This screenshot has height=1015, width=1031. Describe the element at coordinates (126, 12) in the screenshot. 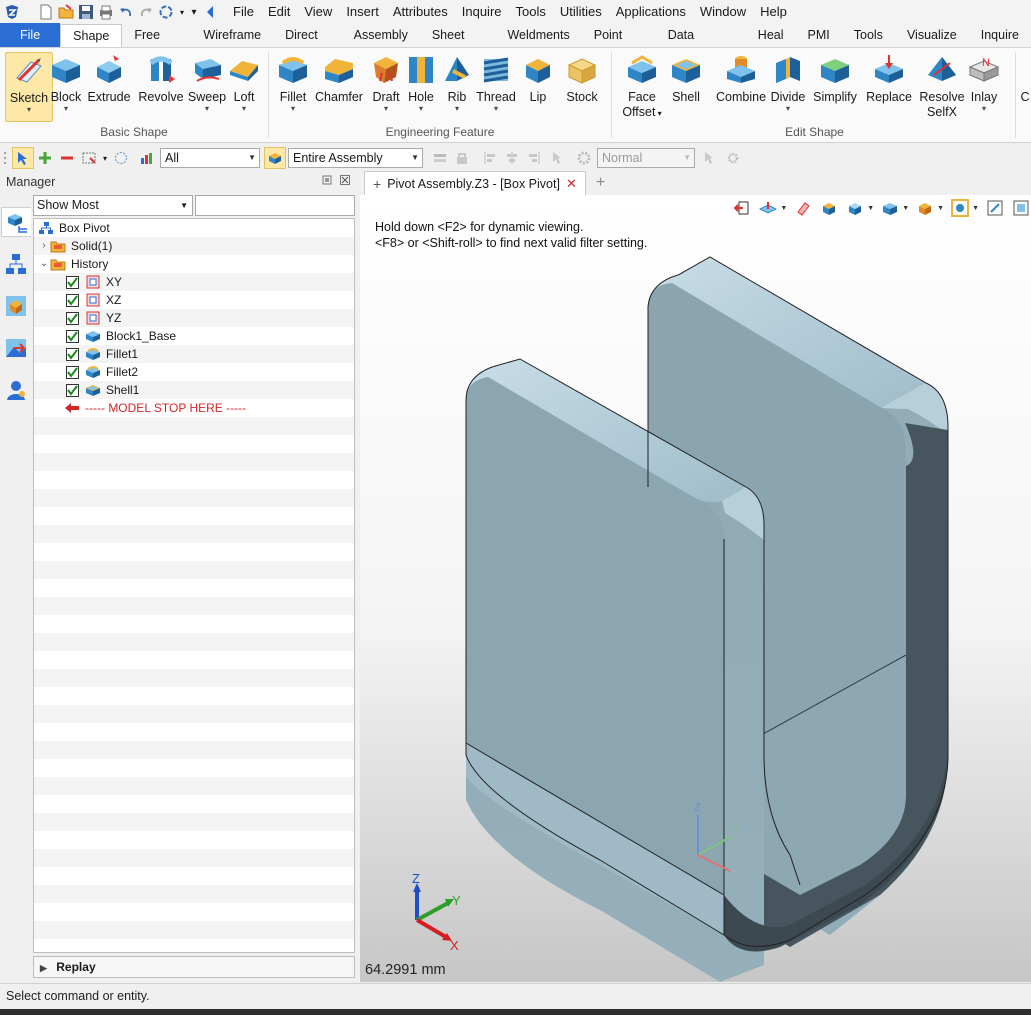

I see `undo-icon` at that location.